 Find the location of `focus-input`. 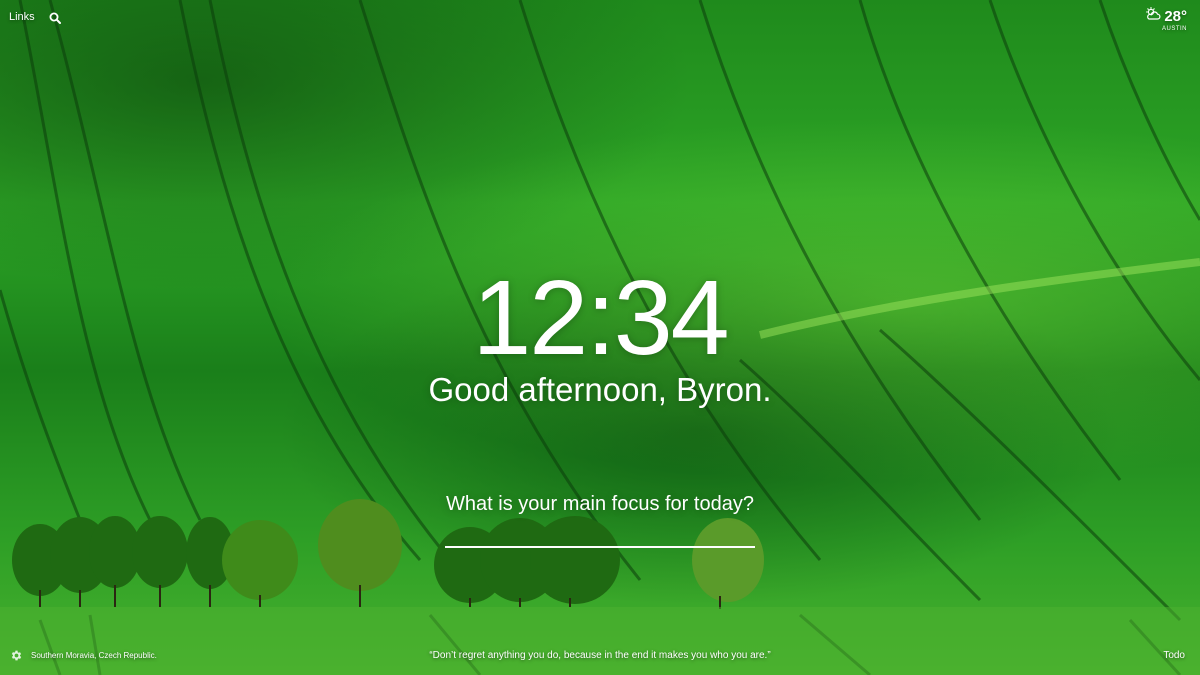

focus-input is located at coordinates (600, 536).